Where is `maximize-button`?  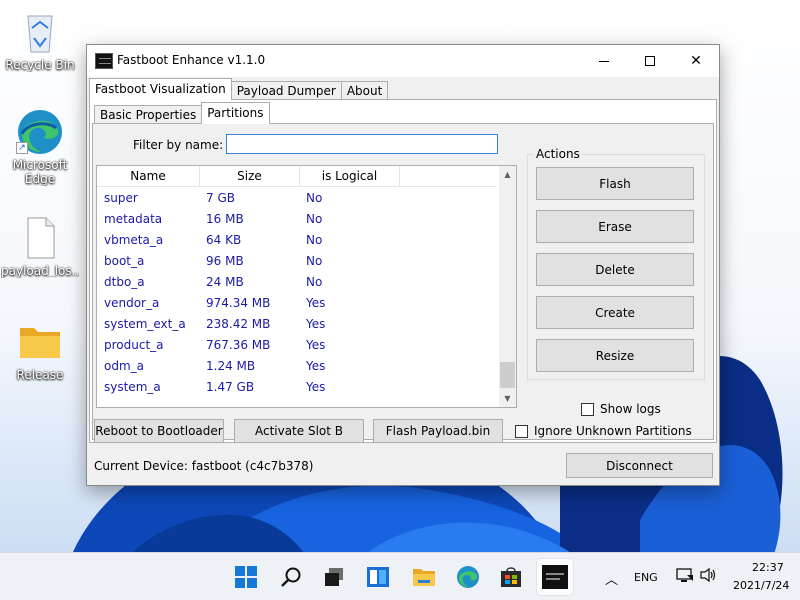 maximize-button is located at coordinates (650, 61).